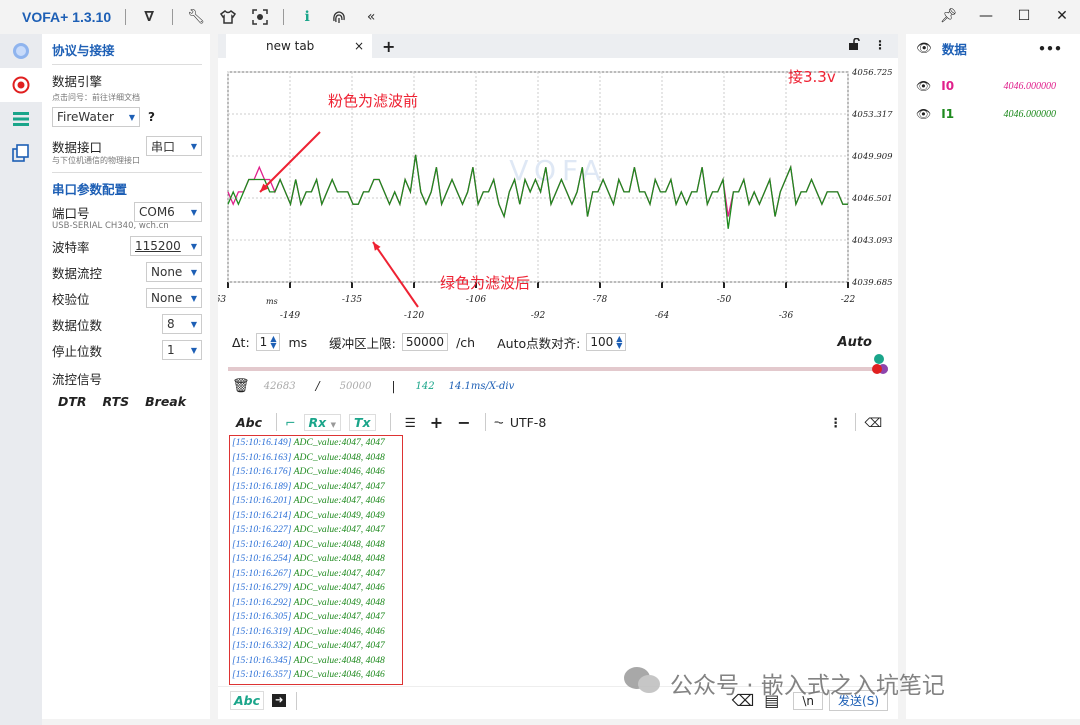  Describe the element at coordinates (499, 422) in the screenshot. I see `wave-icon: ⏦` at that location.